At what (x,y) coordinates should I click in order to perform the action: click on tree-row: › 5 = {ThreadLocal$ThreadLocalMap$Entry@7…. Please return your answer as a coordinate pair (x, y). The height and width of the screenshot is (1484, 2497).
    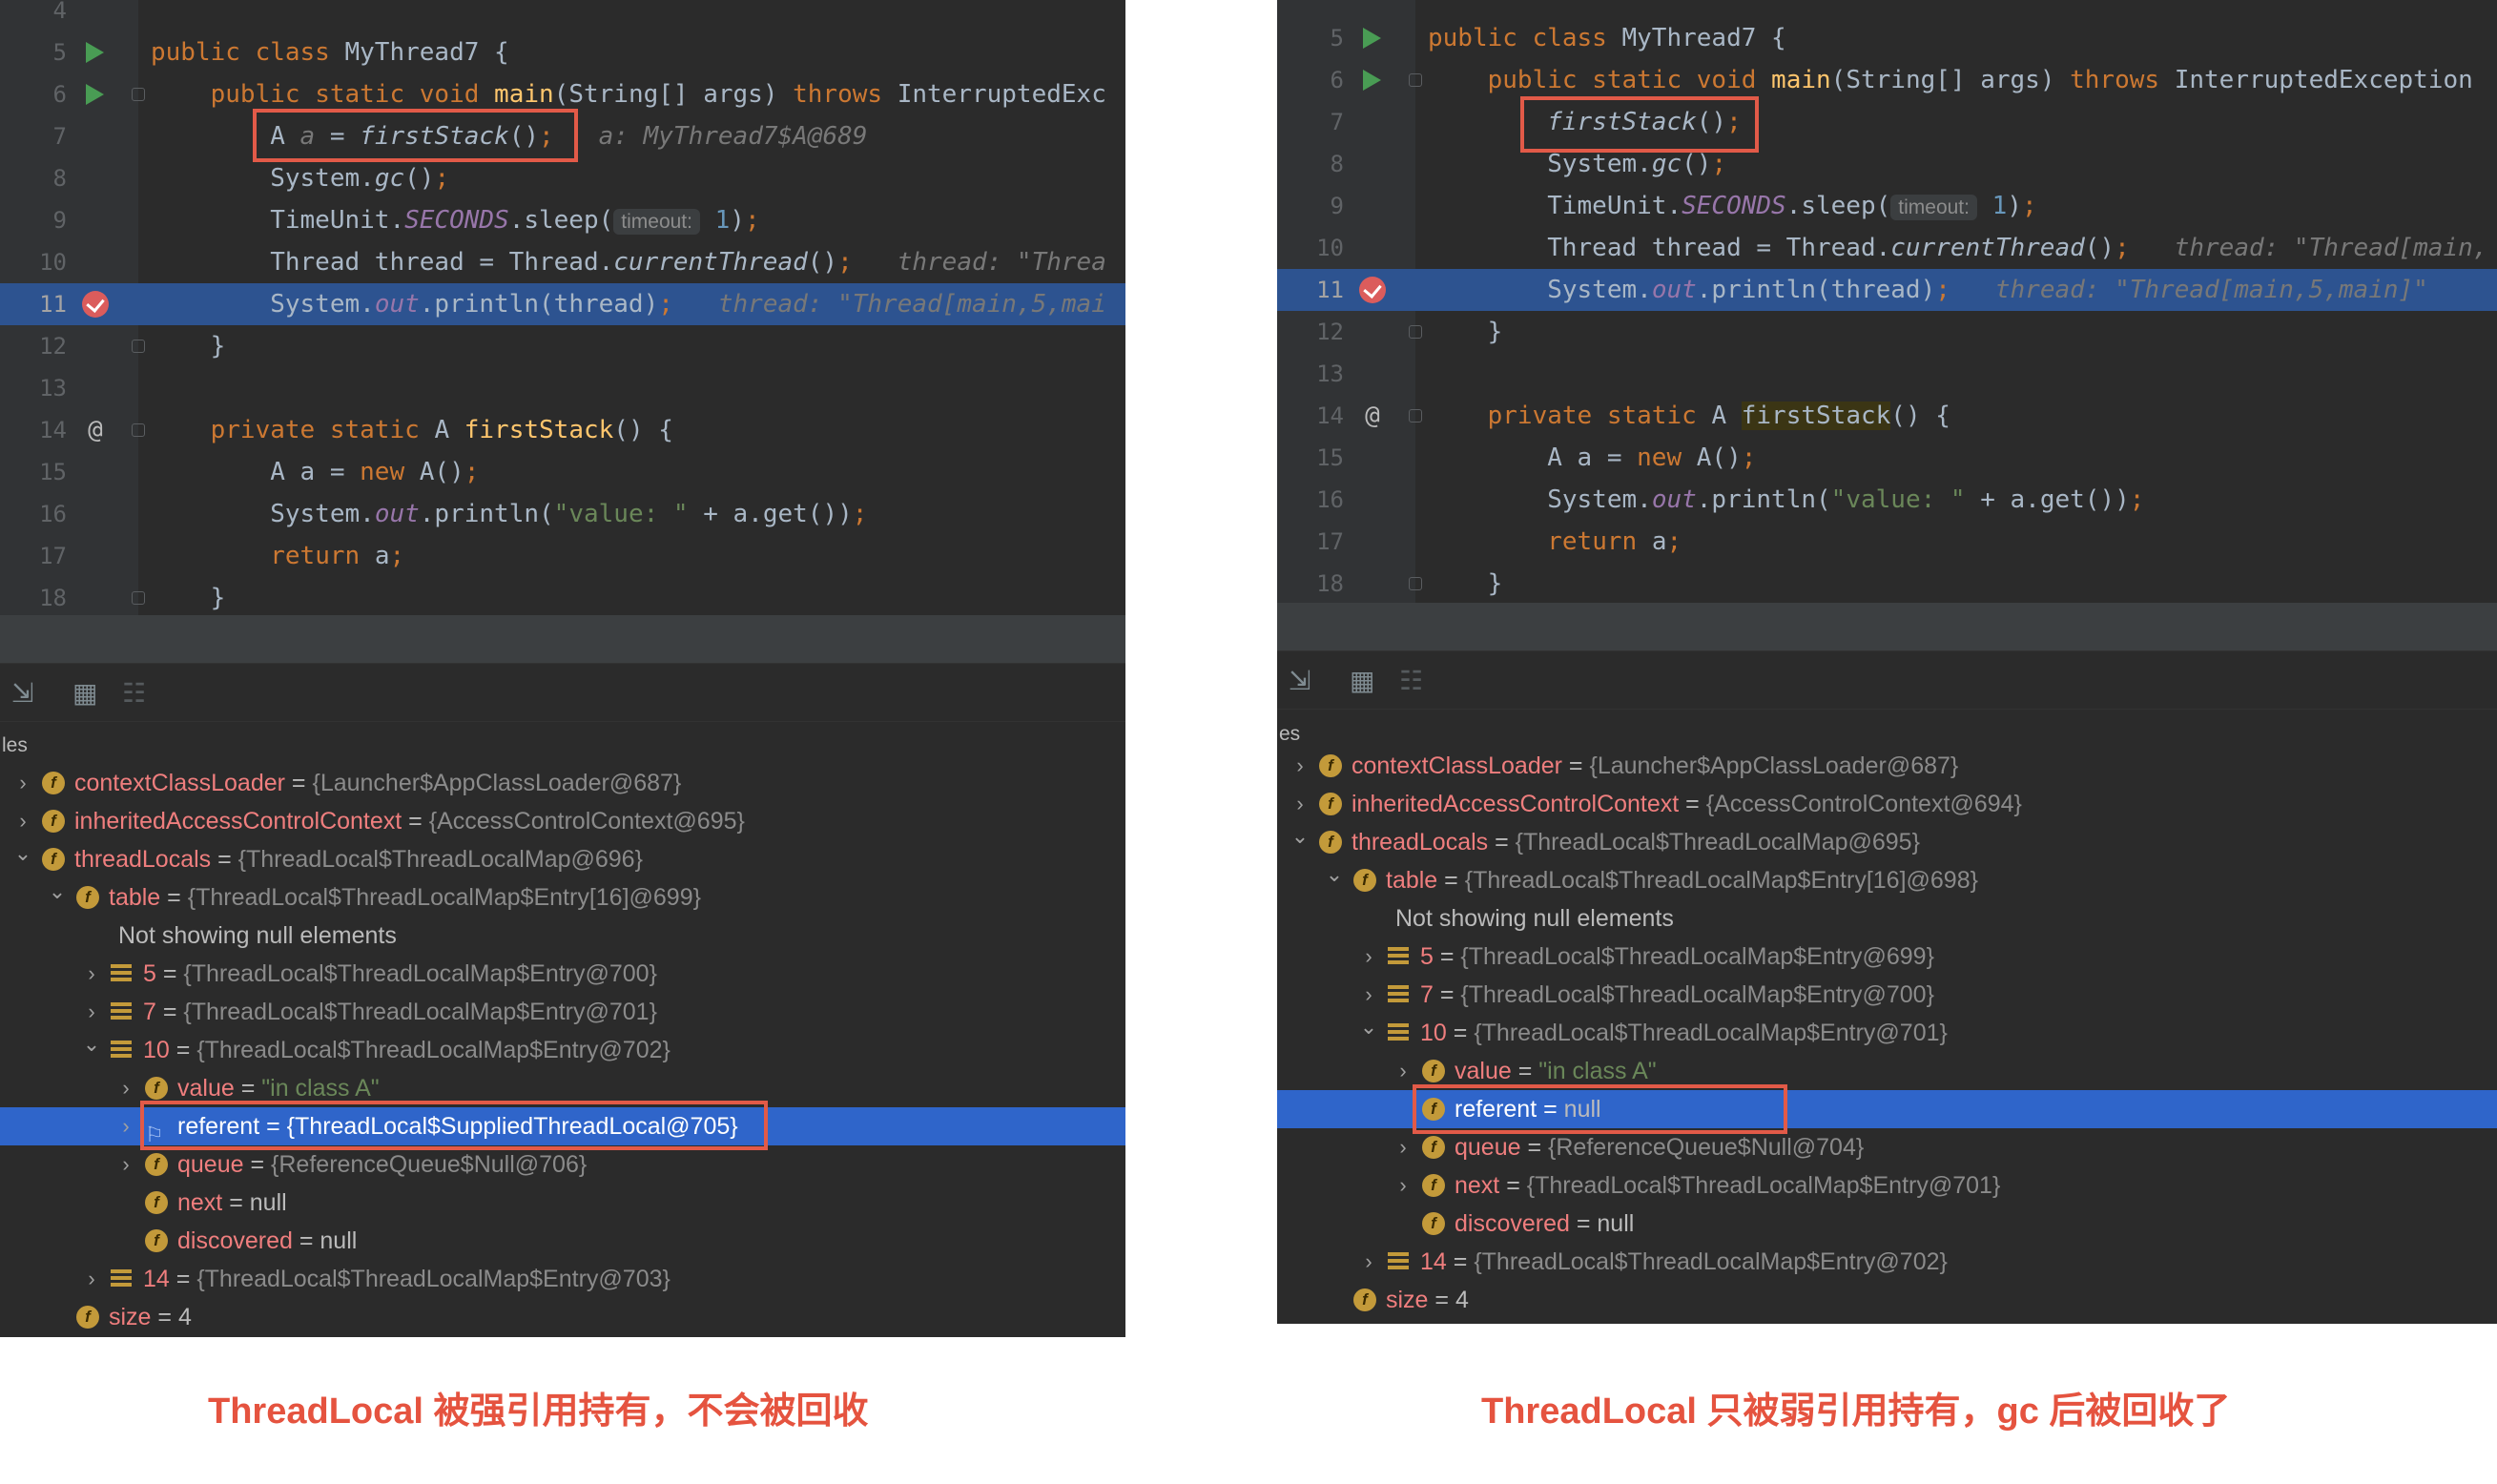
    Looking at the image, I should click on (562, 974).